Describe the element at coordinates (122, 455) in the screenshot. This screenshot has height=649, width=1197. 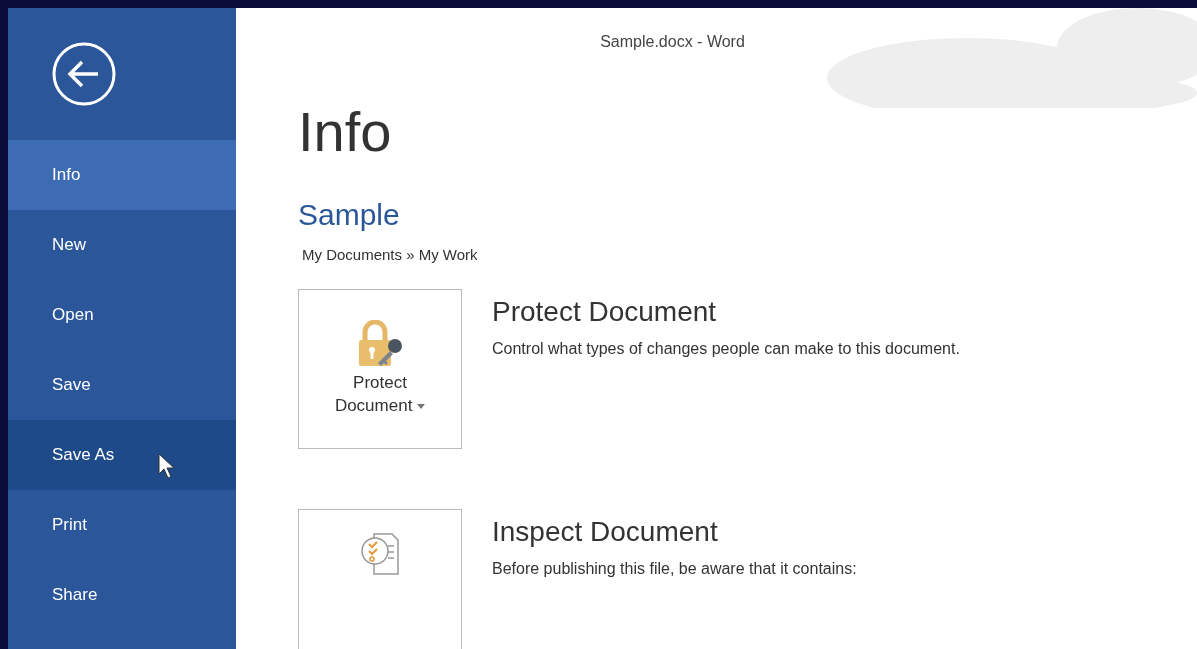
I see `sidebar-item: Save As` at that location.